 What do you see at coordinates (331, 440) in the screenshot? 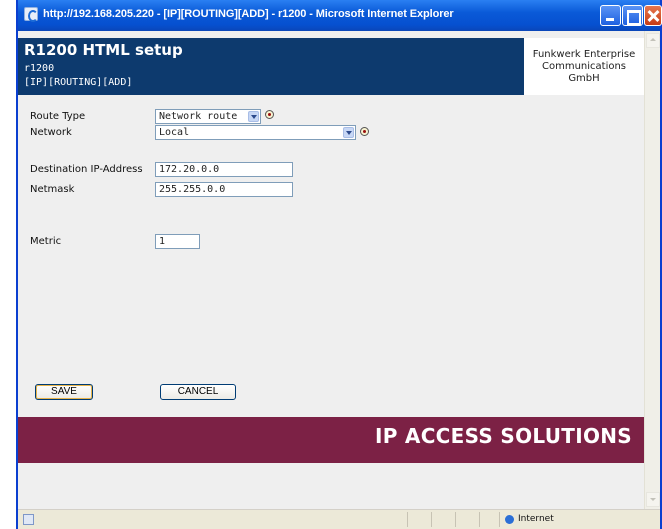
I see `footer-banner: IP ACCESS SOLUTIONS` at bounding box center [331, 440].